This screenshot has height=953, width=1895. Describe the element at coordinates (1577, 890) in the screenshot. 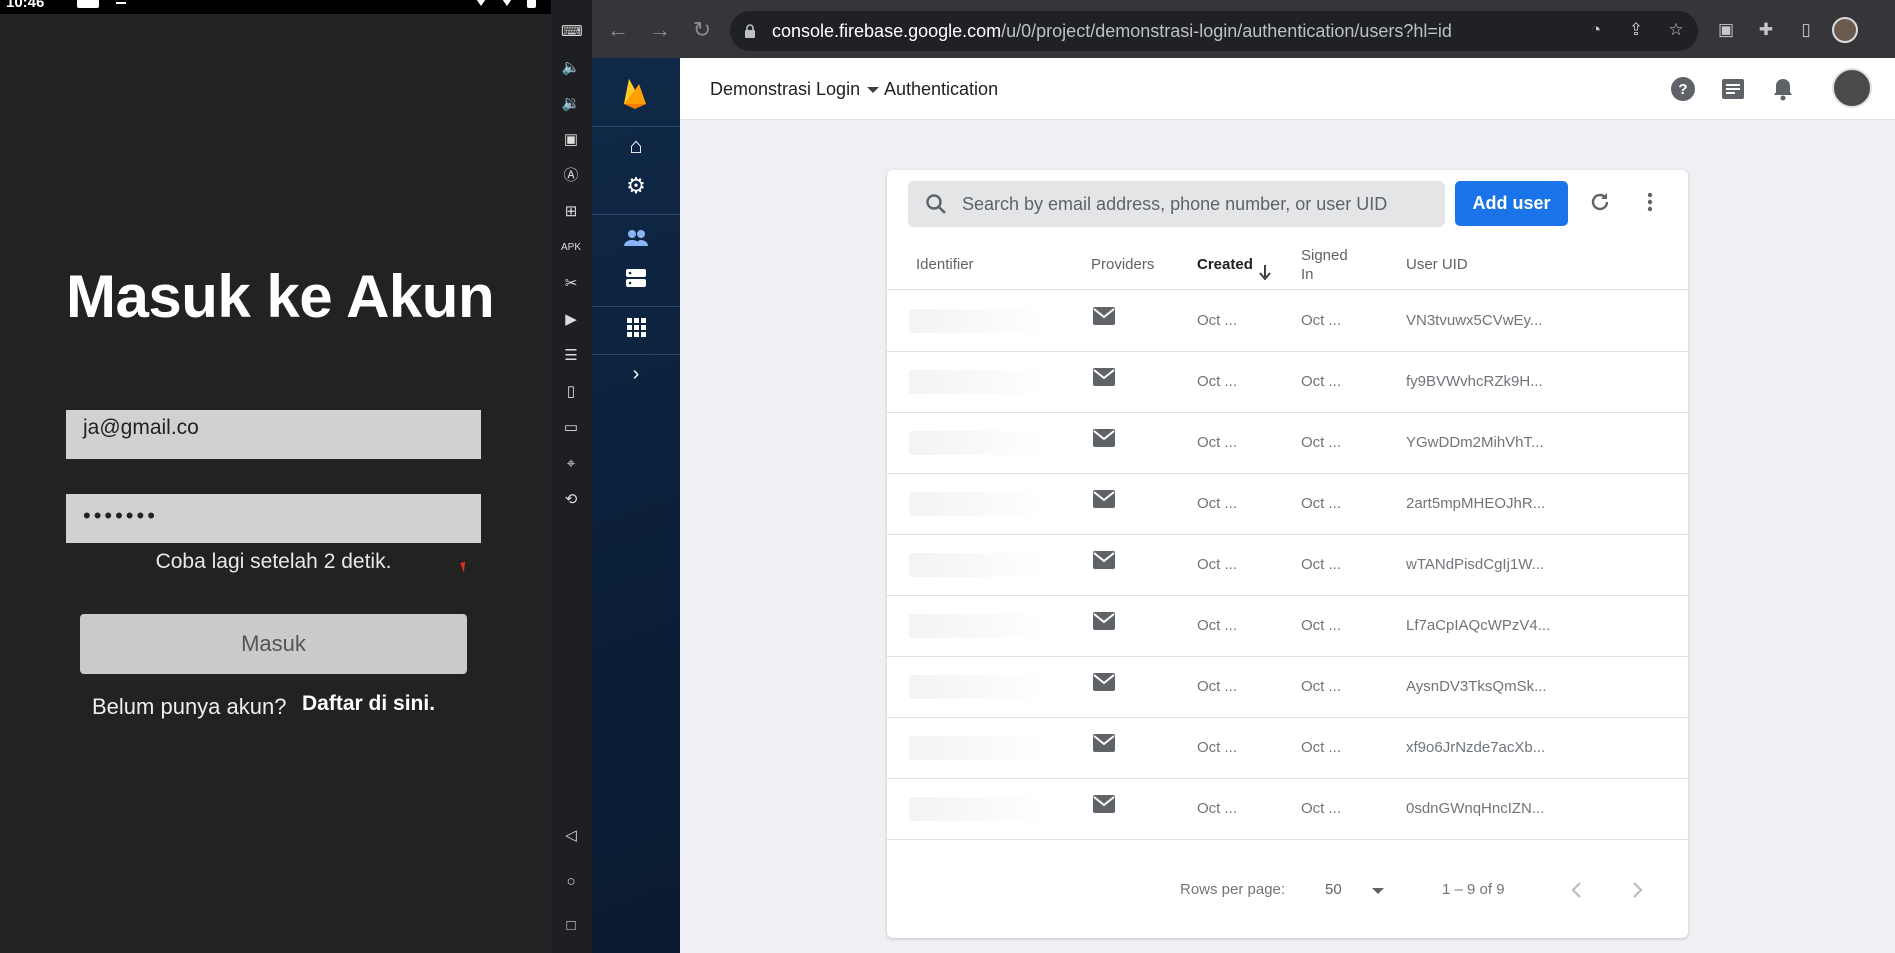

I see `previous-page-icon` at that location.